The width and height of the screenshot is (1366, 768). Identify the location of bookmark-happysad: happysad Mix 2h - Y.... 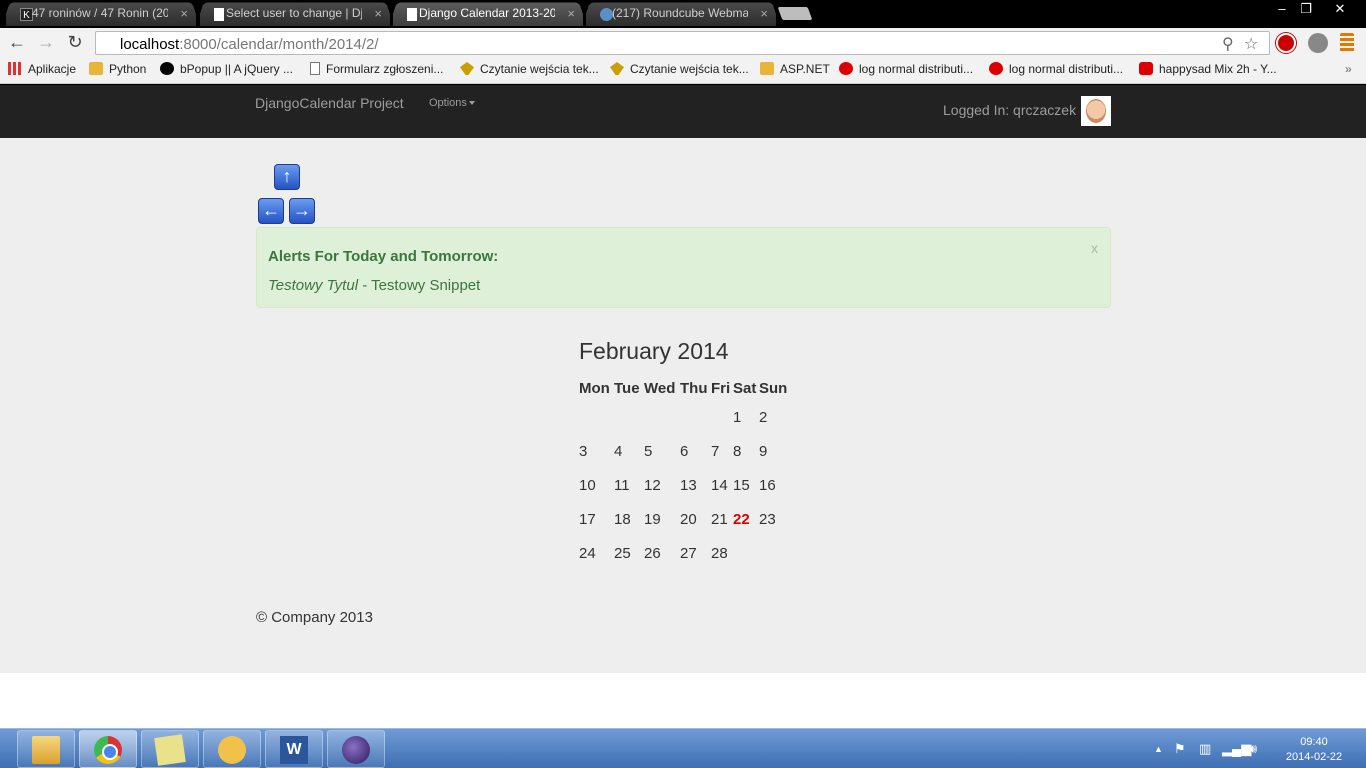
(1208, 69).